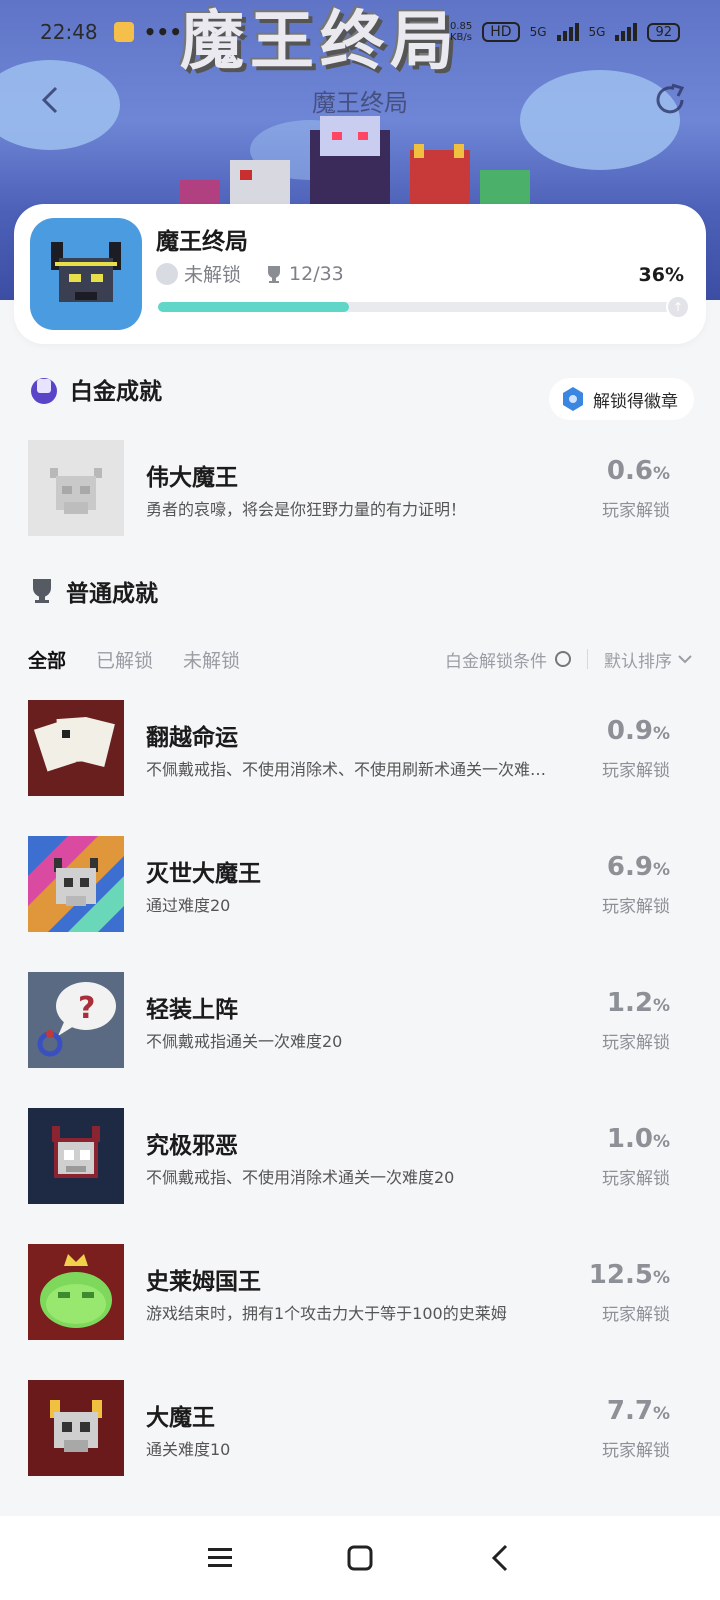  I want to click on demon-king-icon, so click(86, 272).